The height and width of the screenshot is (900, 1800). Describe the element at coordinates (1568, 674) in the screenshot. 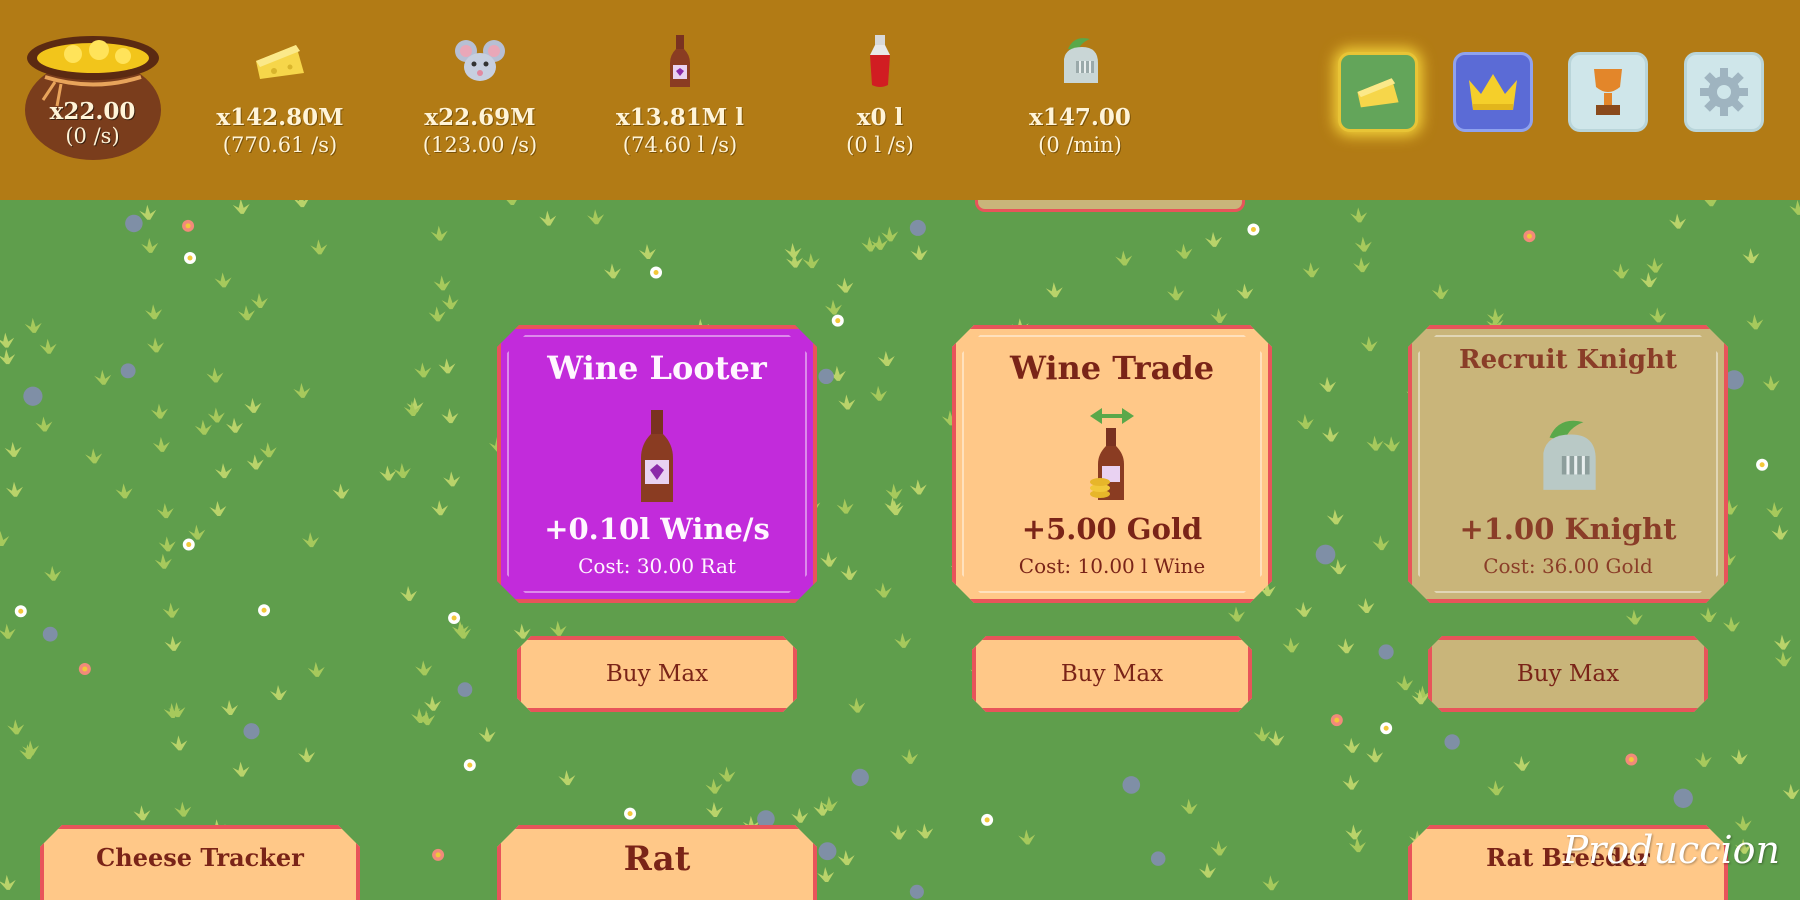

I see `recruit-knight-buy-max-button: Buy Max` at that location.